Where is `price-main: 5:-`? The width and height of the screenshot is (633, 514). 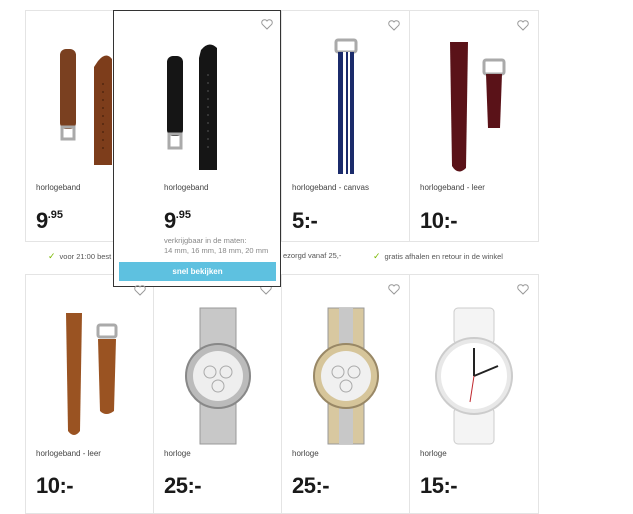
price-main: 5:- is located at coordinates (305, 220).